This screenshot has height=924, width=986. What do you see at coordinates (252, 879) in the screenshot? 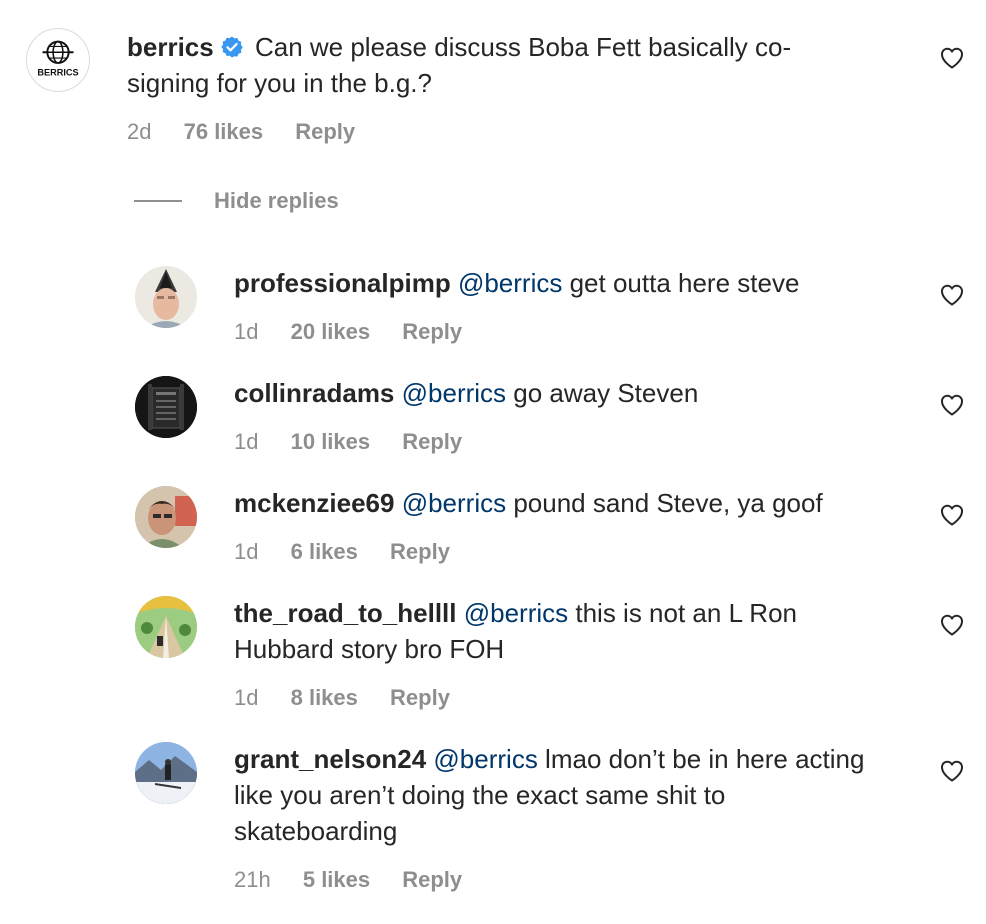
I see `reply-time: 21h` at bounding box center [252, 879].